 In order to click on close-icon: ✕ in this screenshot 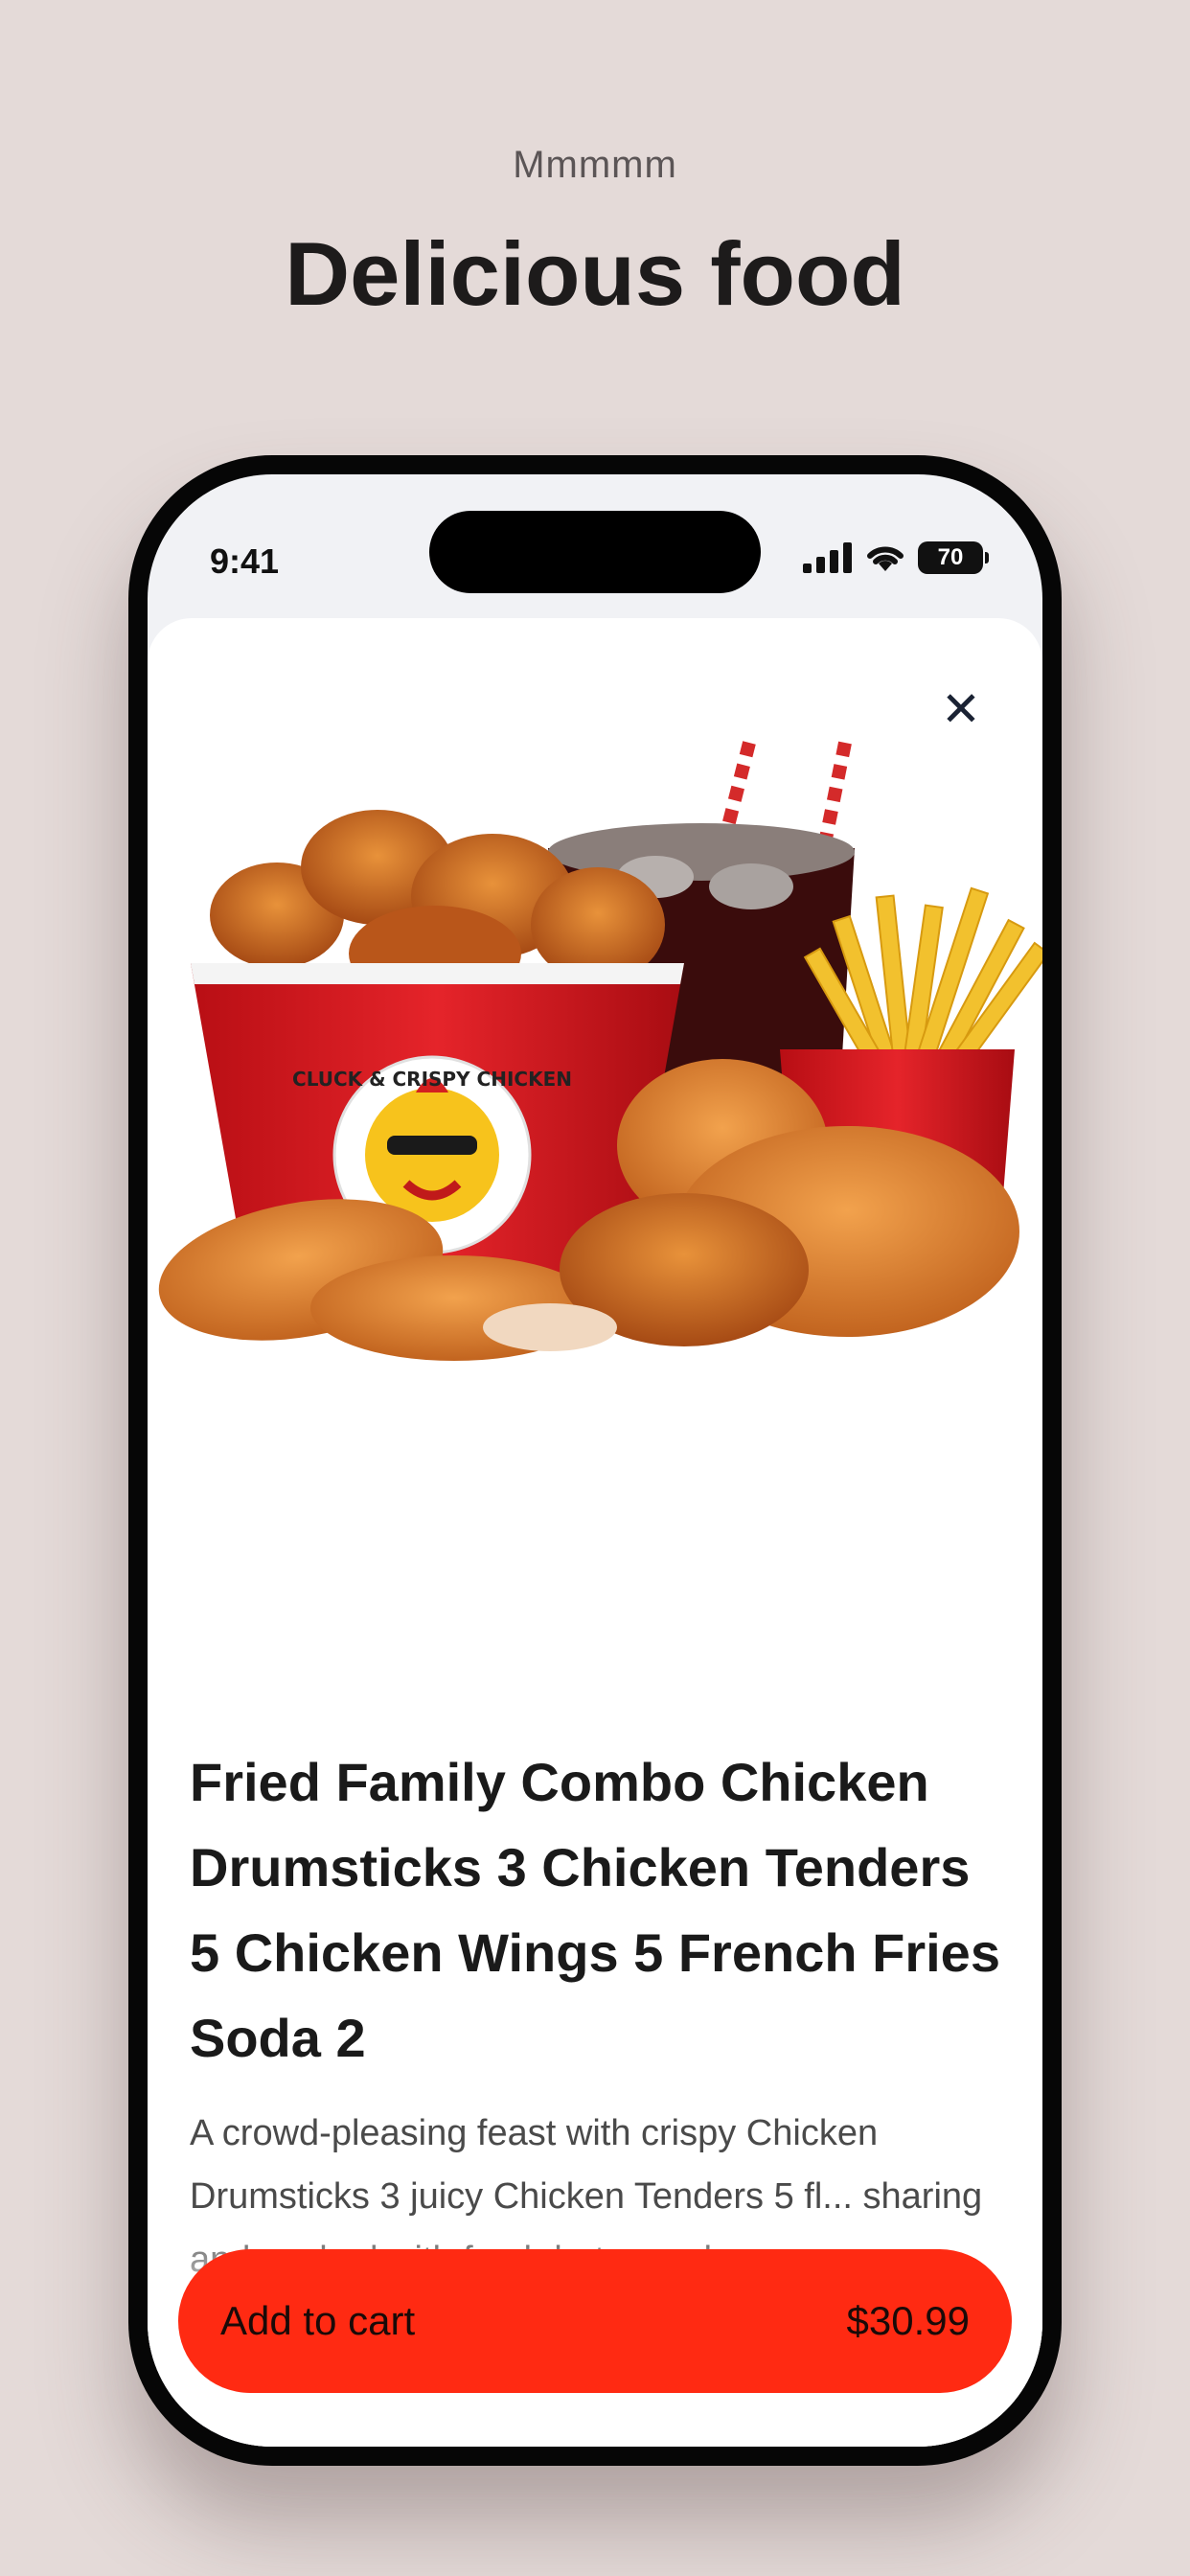, I will do `click(961, 709)`.